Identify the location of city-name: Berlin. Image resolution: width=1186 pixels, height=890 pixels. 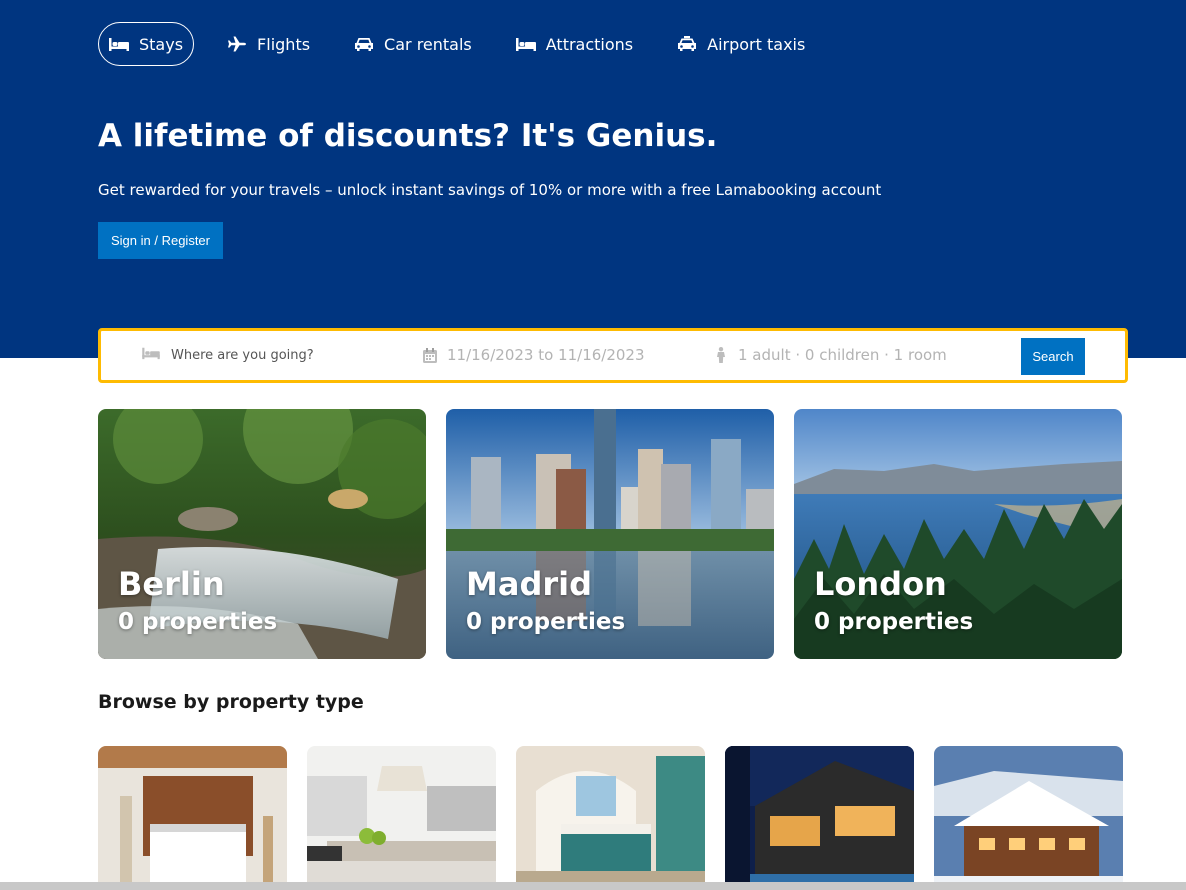
(171, 584).